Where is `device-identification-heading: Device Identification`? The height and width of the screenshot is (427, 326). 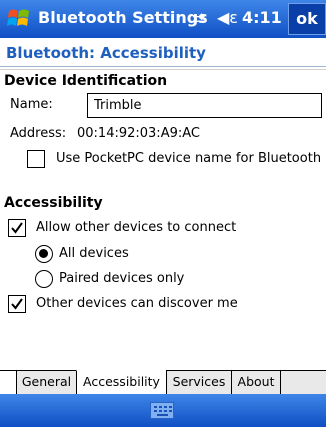
device-identification-heading: Device Identification is located at coordinates (86, 81).